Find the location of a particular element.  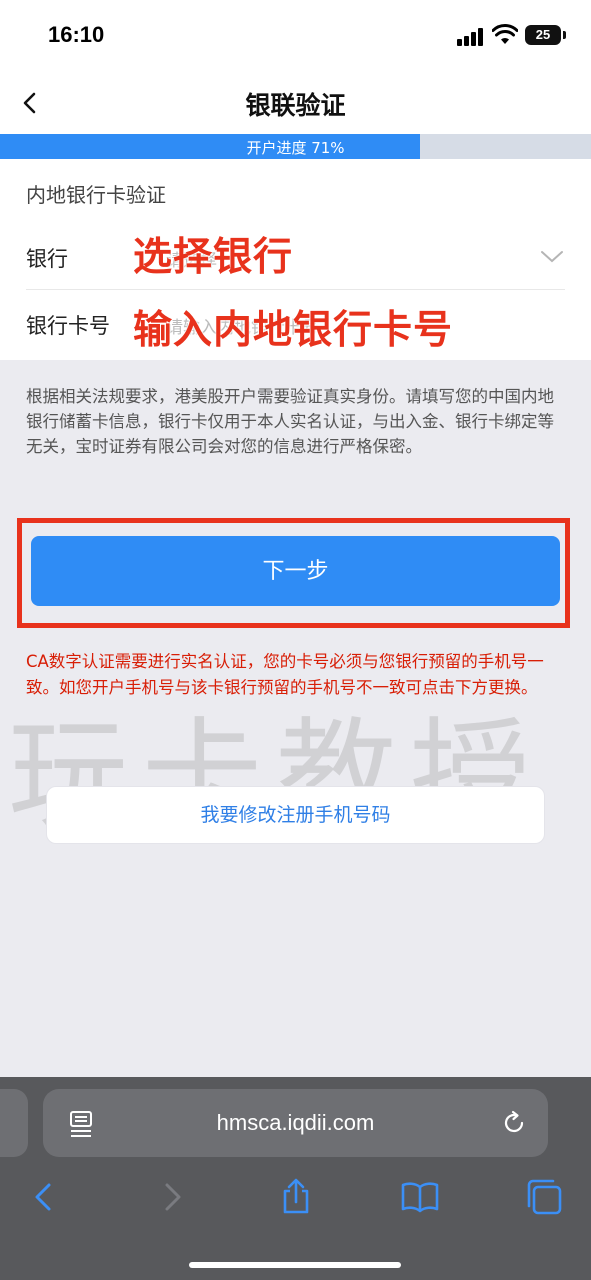

nav-bar: 银联验证 is located at coordinates (295, 103).